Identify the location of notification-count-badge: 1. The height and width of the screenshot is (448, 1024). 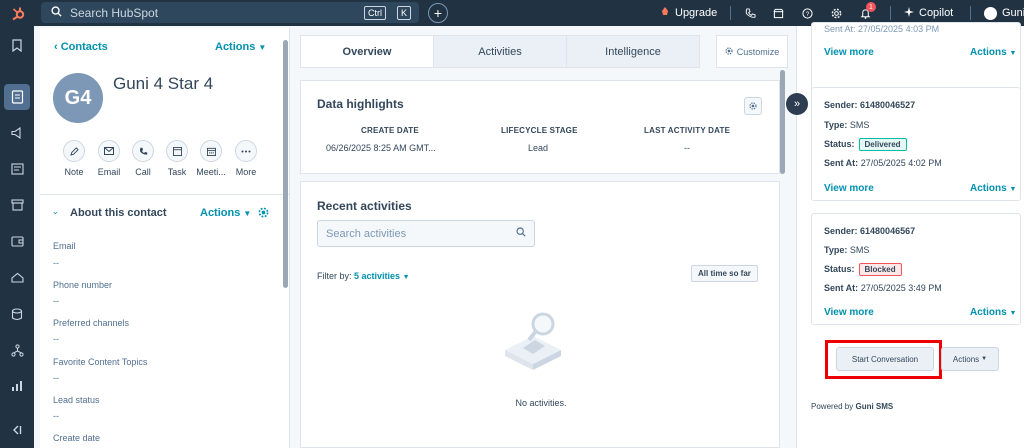
(871, 7).